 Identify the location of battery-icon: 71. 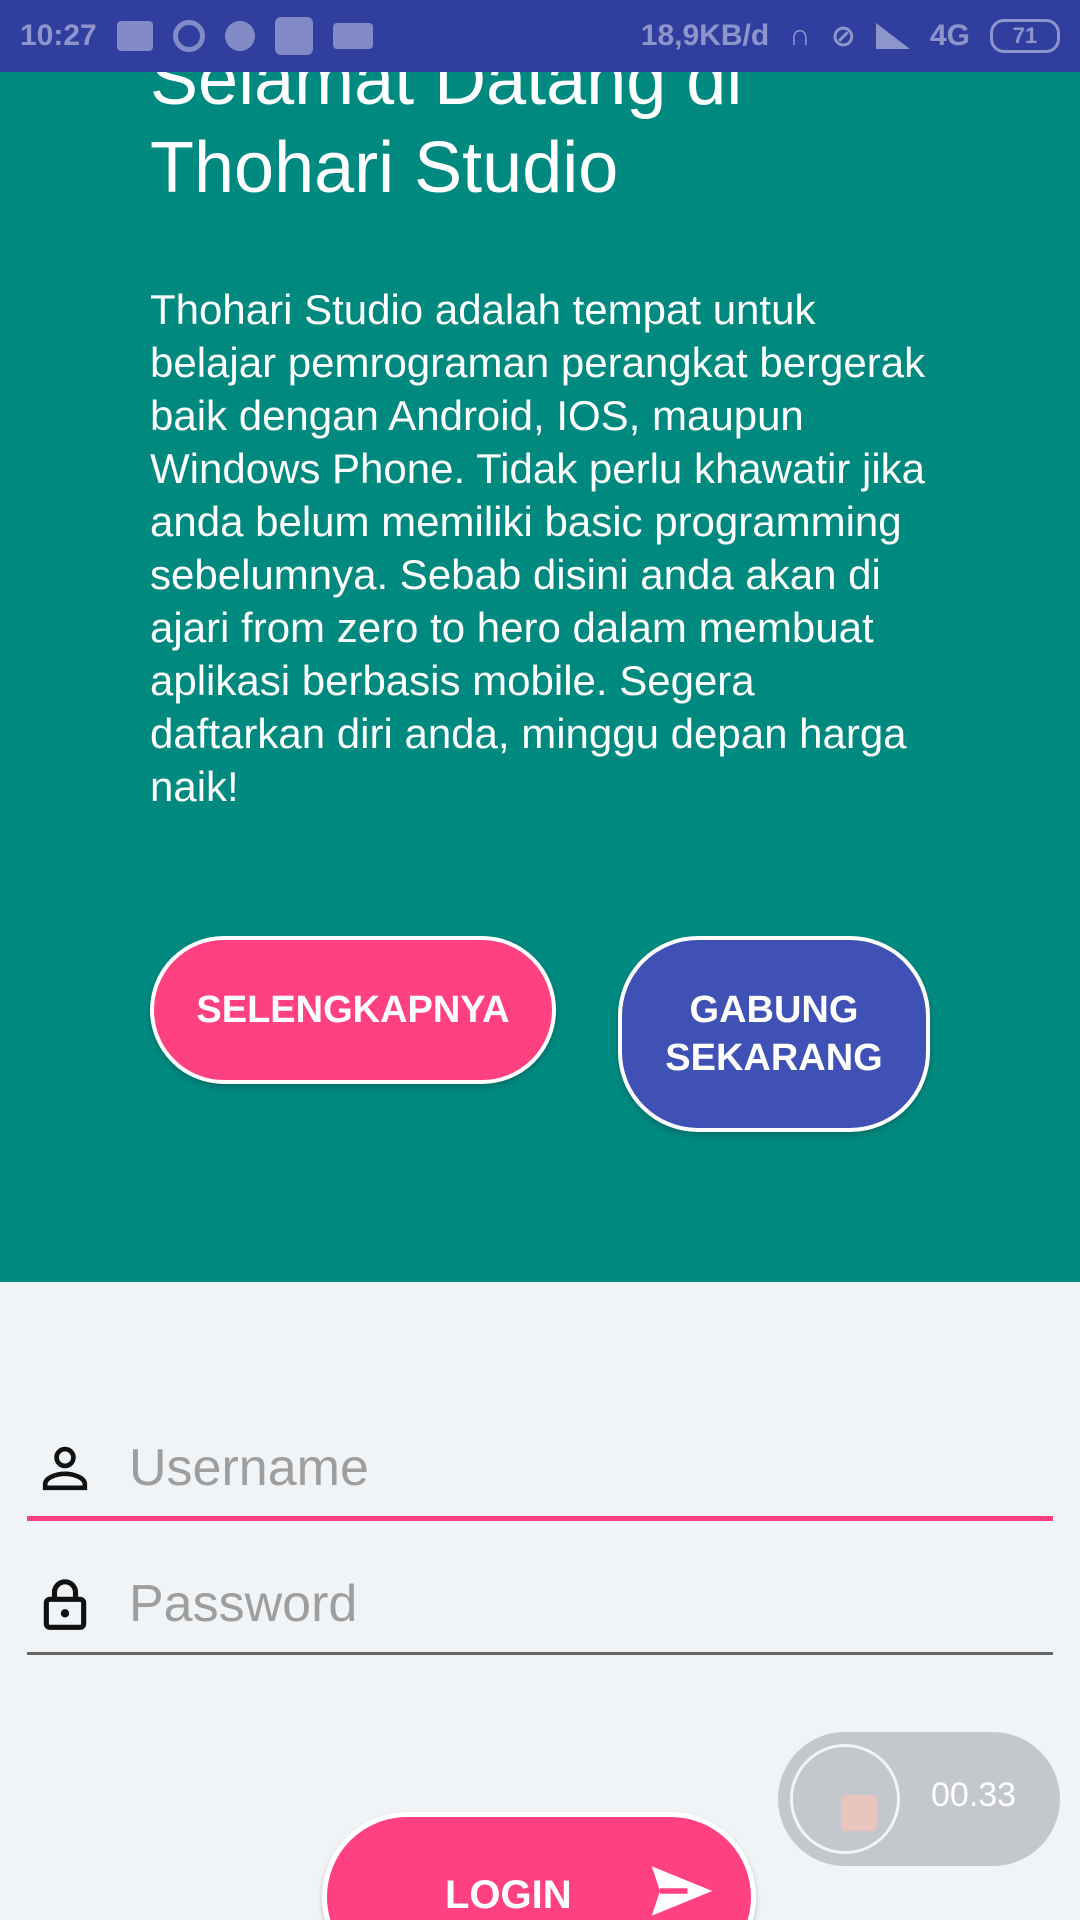
(1025, 36).